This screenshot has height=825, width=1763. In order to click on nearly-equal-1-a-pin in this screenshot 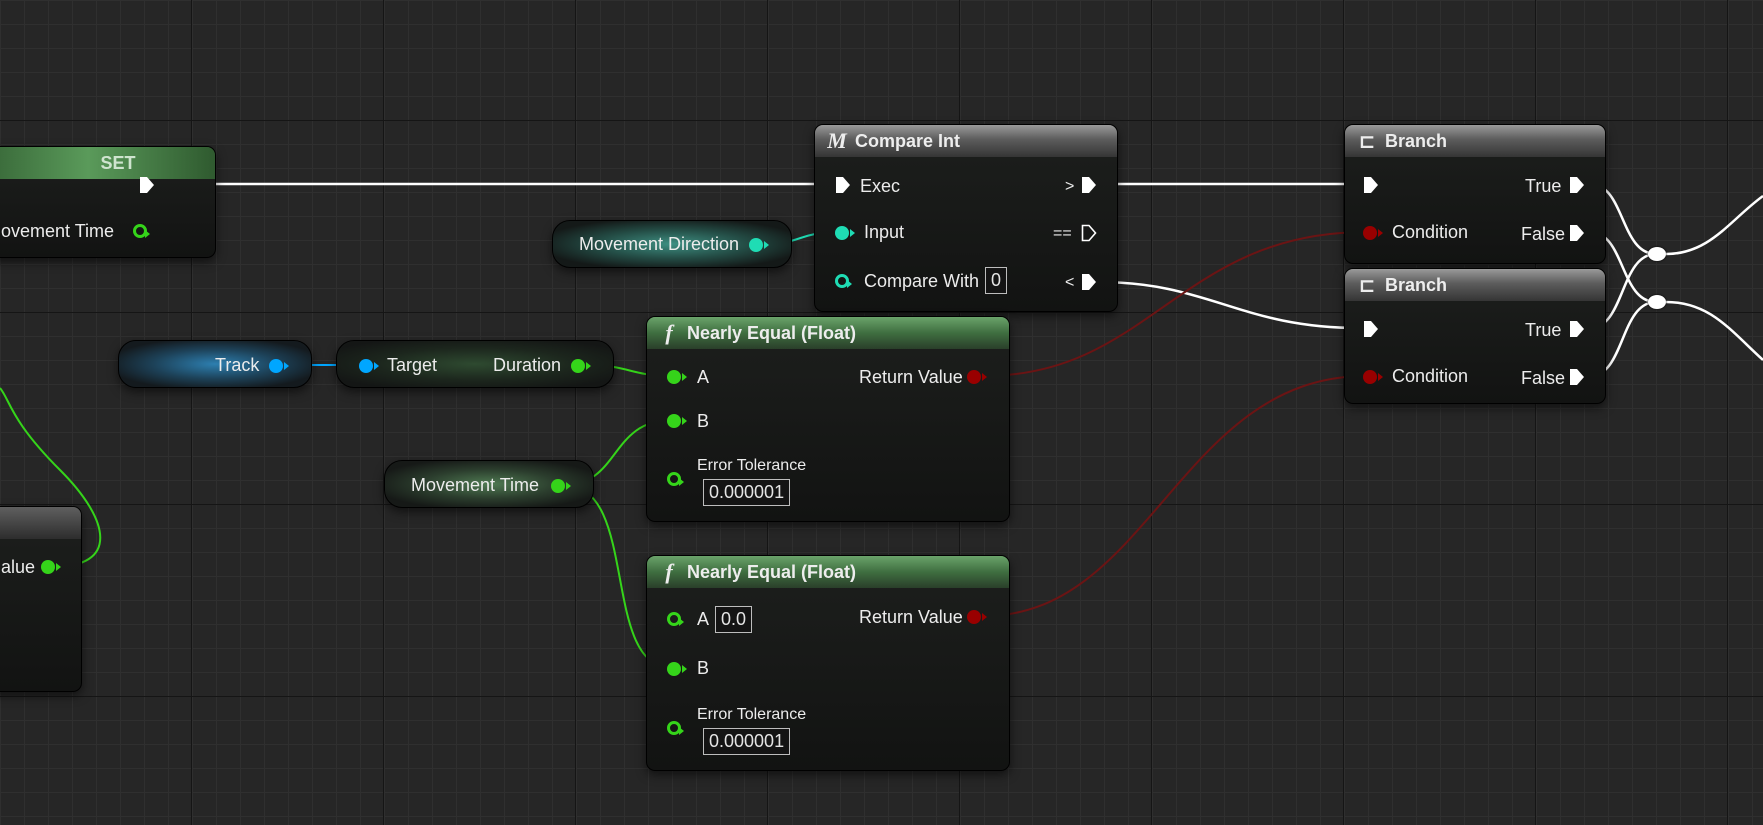, I will do `click(677, 377)`.